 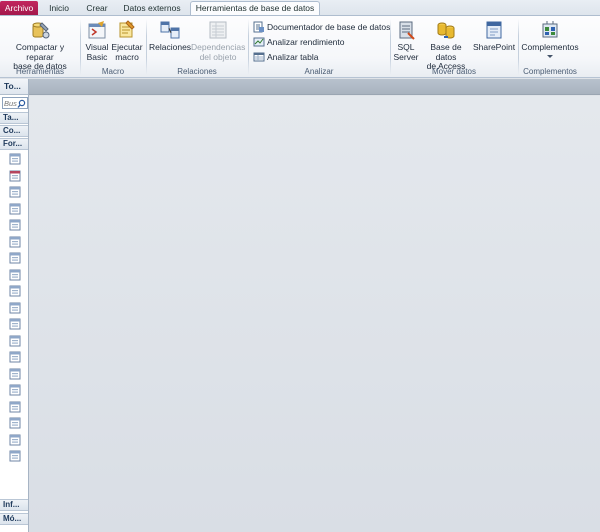 What do you see at coordinates (113, 71) in the screenshot?
I see `group-label-macro: Macro` at bounding box center [113, 71].